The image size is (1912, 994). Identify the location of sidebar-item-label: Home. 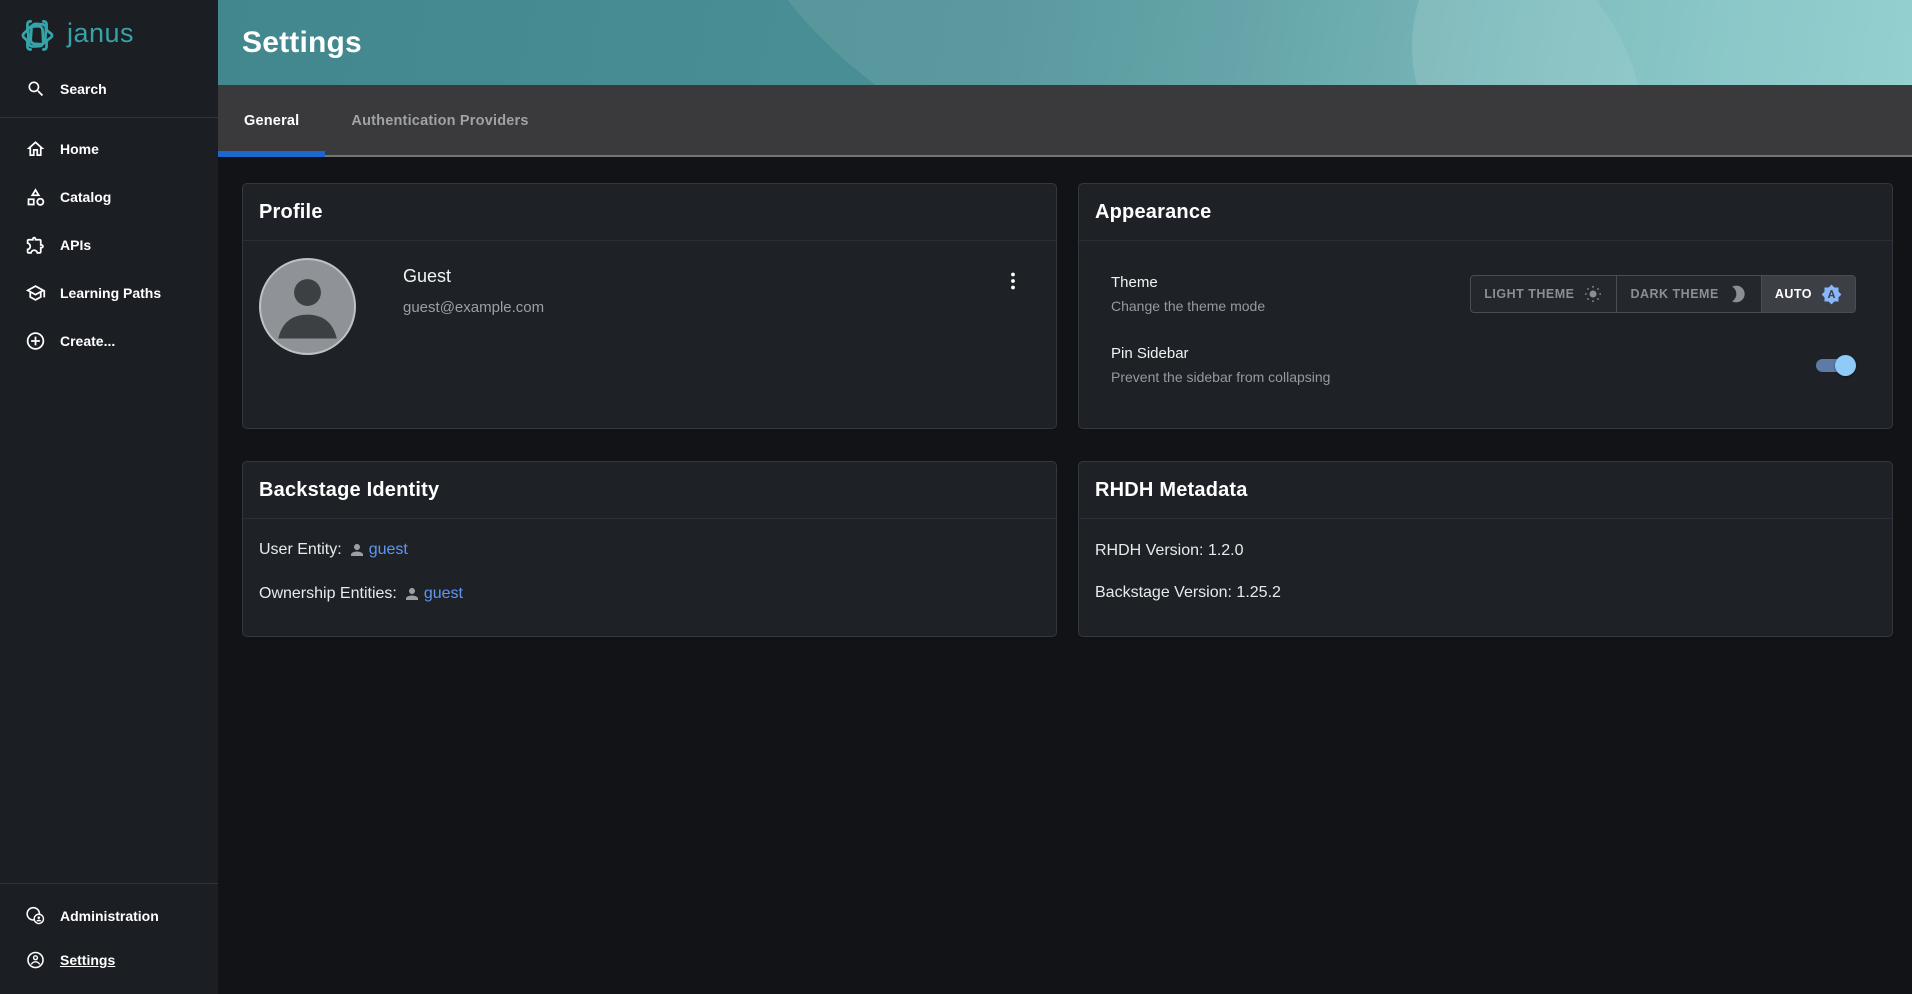
(79, 149).